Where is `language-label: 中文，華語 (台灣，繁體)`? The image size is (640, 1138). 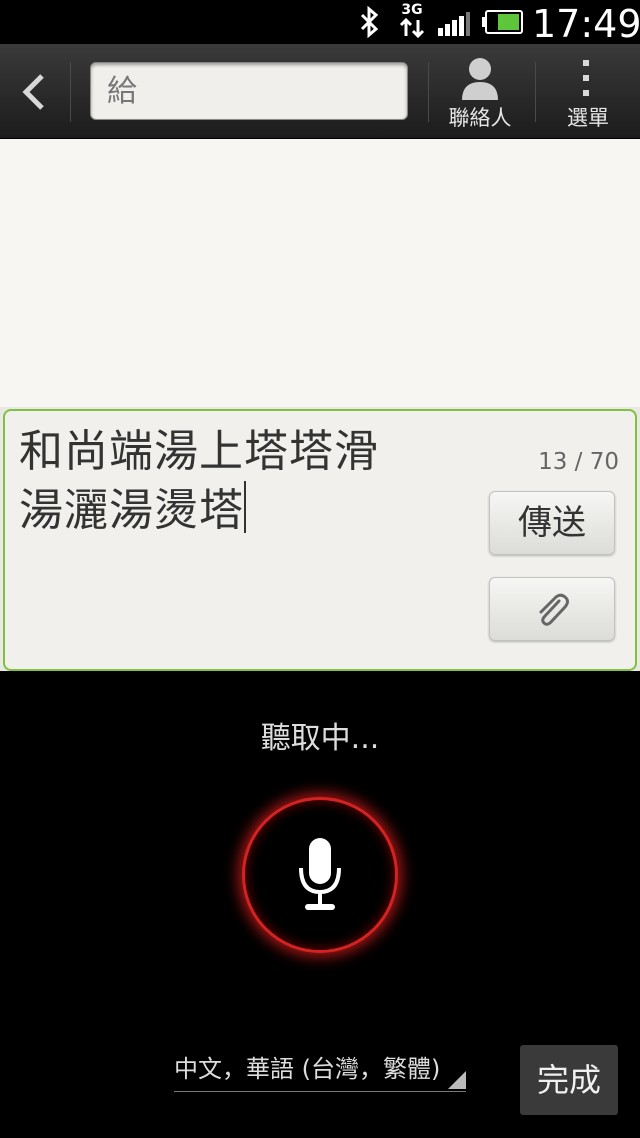 language-label: 中文，華語 (台灣，繁體) is located at coordinates (307, 1069).